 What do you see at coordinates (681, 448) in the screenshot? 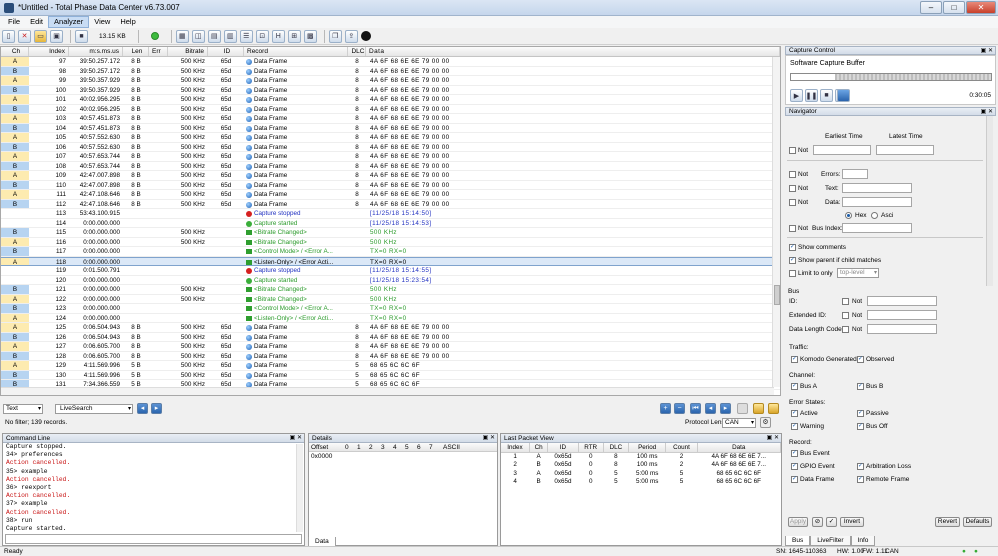
I see `last-packet-col: Count` at bounding box center [681, 448].